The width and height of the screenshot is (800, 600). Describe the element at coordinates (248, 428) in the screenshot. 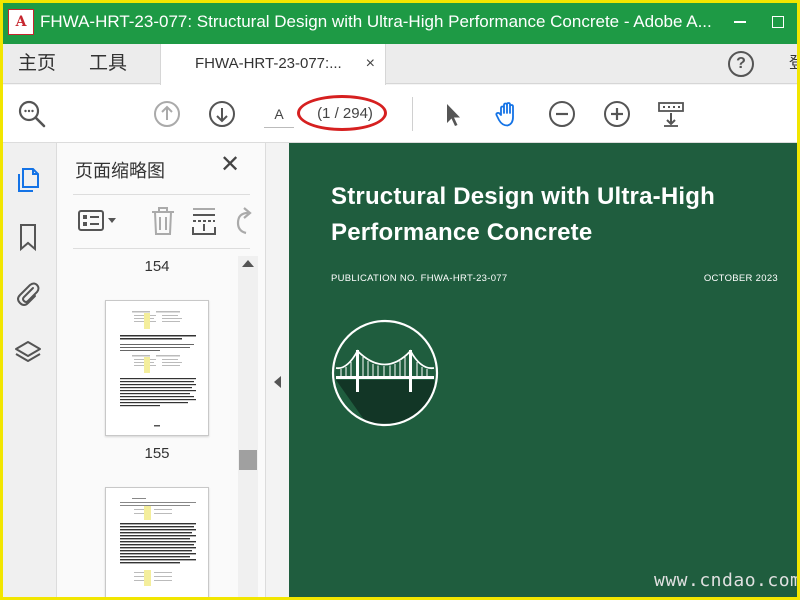

I see `thumbnail-scrollbar` at that location.